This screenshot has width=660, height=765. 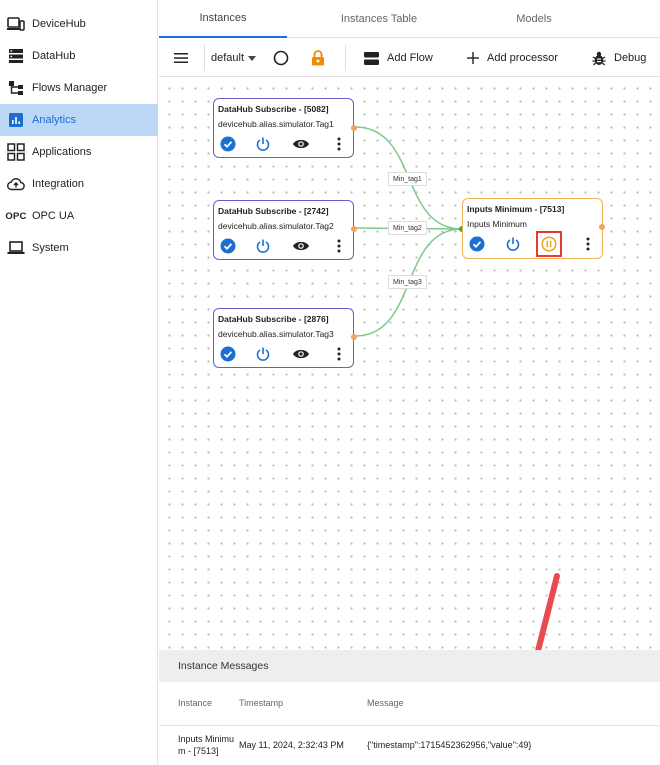 I want to click on status-toggle-button, so click(x=281, y=58).